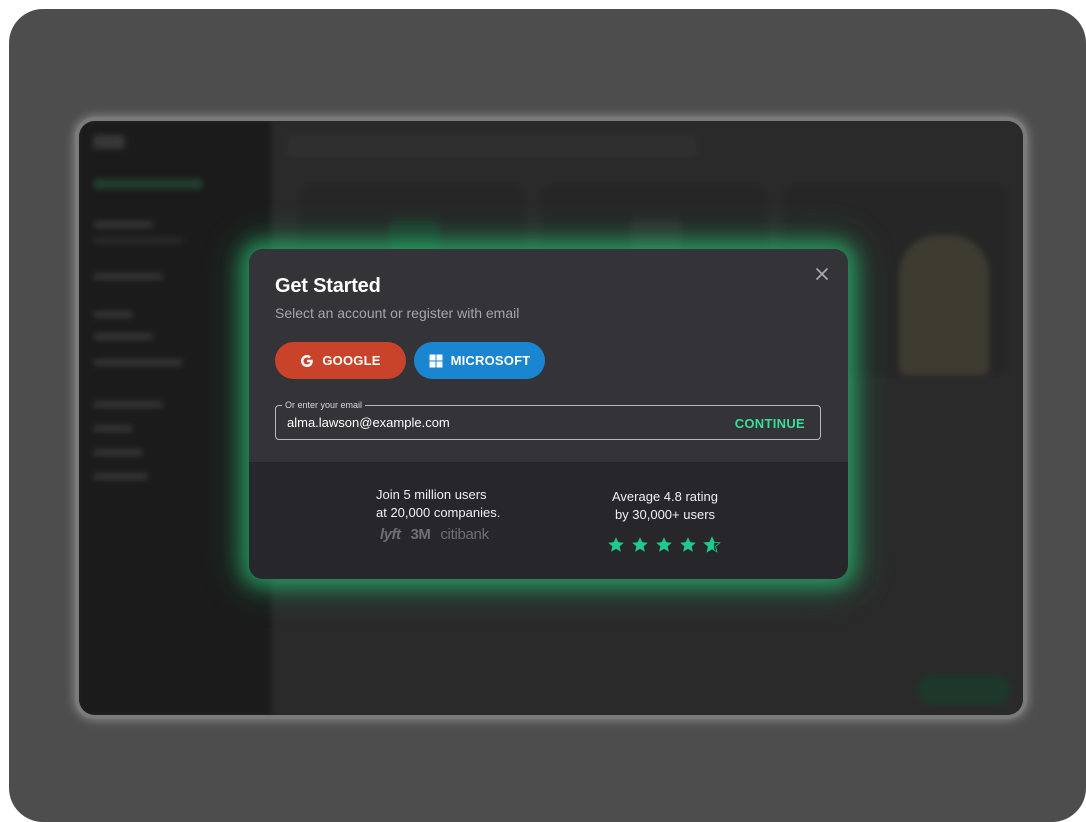  Describe the element at coordinates (497, 422) in the screenshot. I see `email-input` at that location.